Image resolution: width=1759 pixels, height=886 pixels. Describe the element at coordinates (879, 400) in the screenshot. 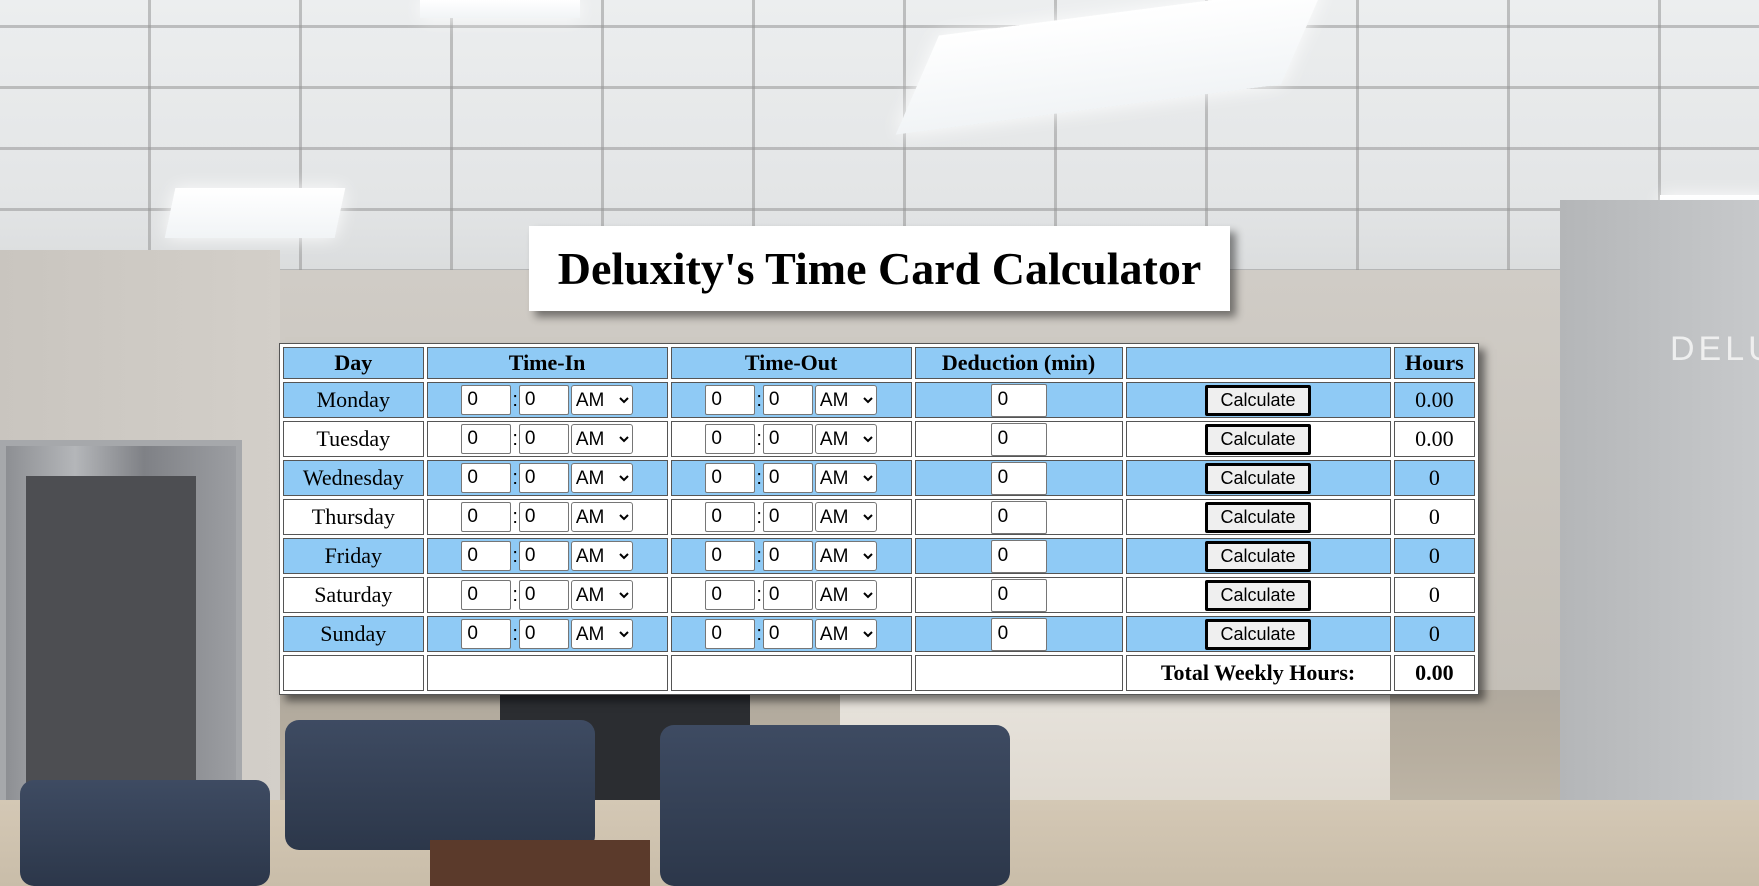

I see `day-row-monday: Monday : AMPM : AMPM Calculate 0.00` at that location.